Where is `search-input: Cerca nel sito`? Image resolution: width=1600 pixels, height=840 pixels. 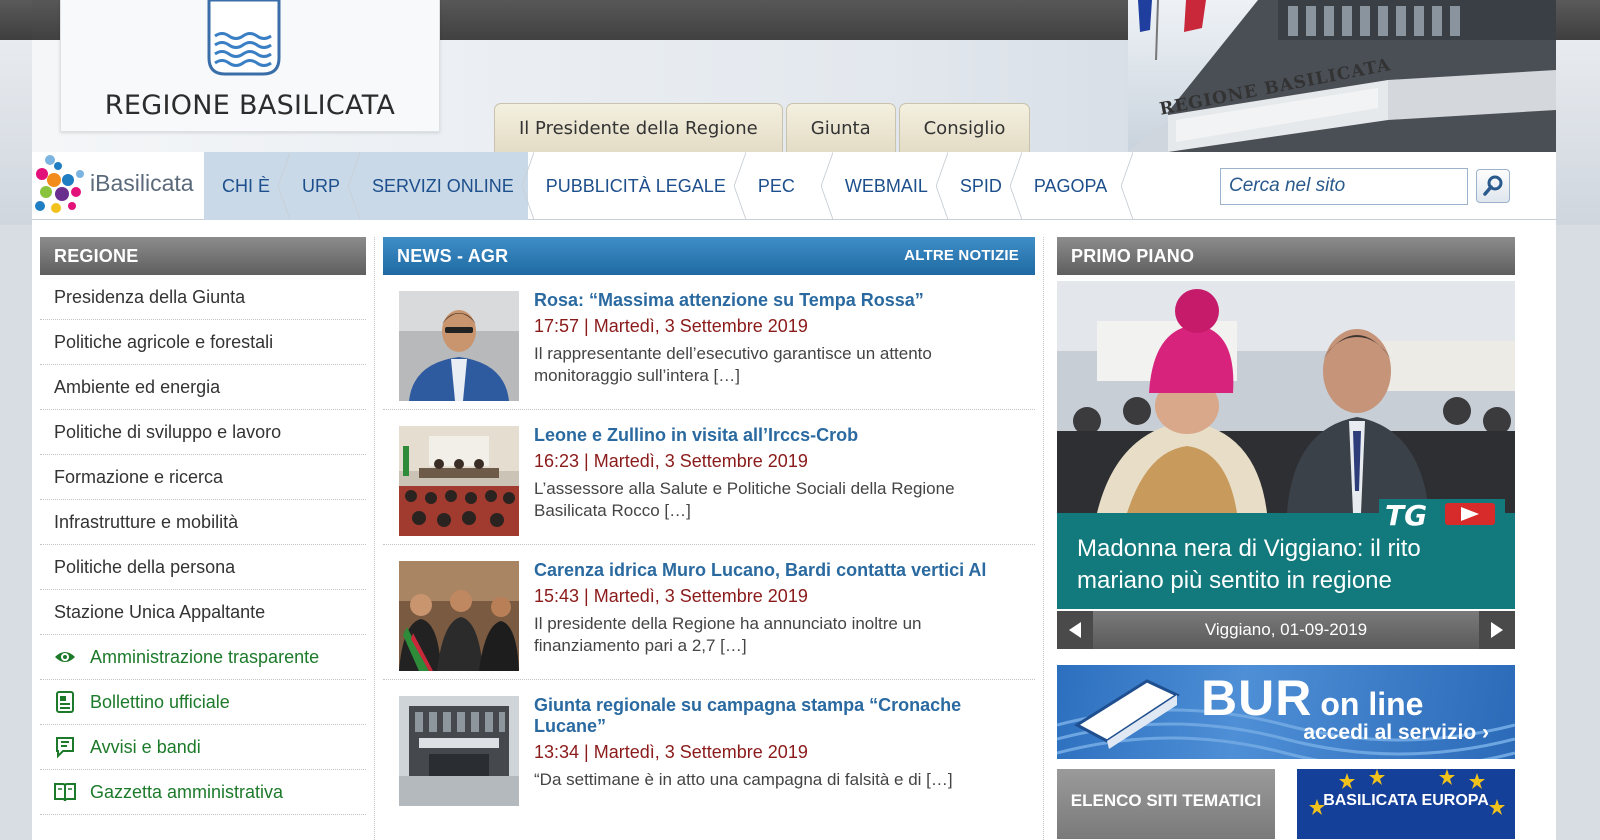 search-input: Cerca nel sito is located at coordinates (1344, 186).